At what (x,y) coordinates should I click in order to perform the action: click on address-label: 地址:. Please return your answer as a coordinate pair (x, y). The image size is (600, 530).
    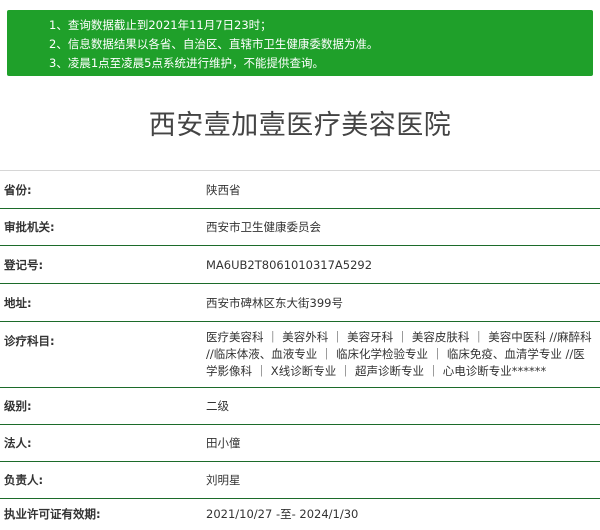
    Looking at the image, I should click on (18, 303).